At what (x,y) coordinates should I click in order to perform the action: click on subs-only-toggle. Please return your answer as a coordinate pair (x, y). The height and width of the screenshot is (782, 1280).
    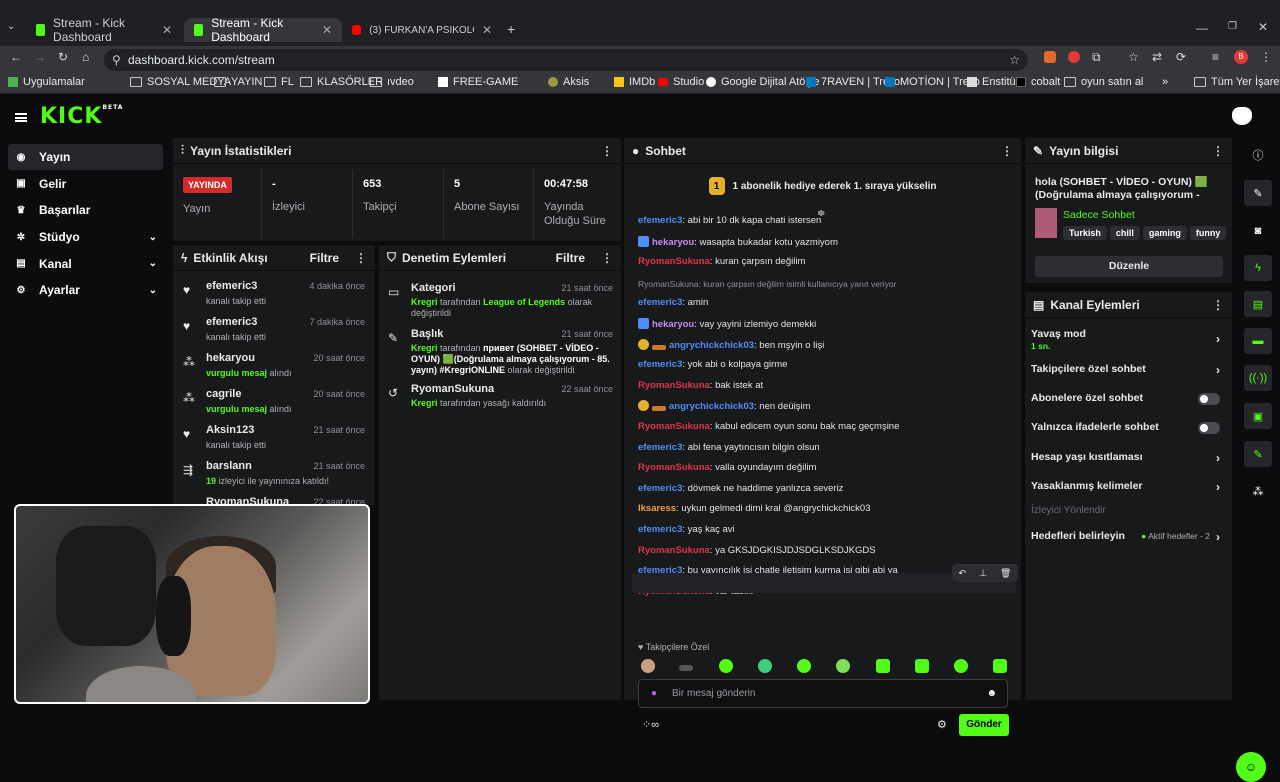
    Looking at the image, I should click on (1209, 399).